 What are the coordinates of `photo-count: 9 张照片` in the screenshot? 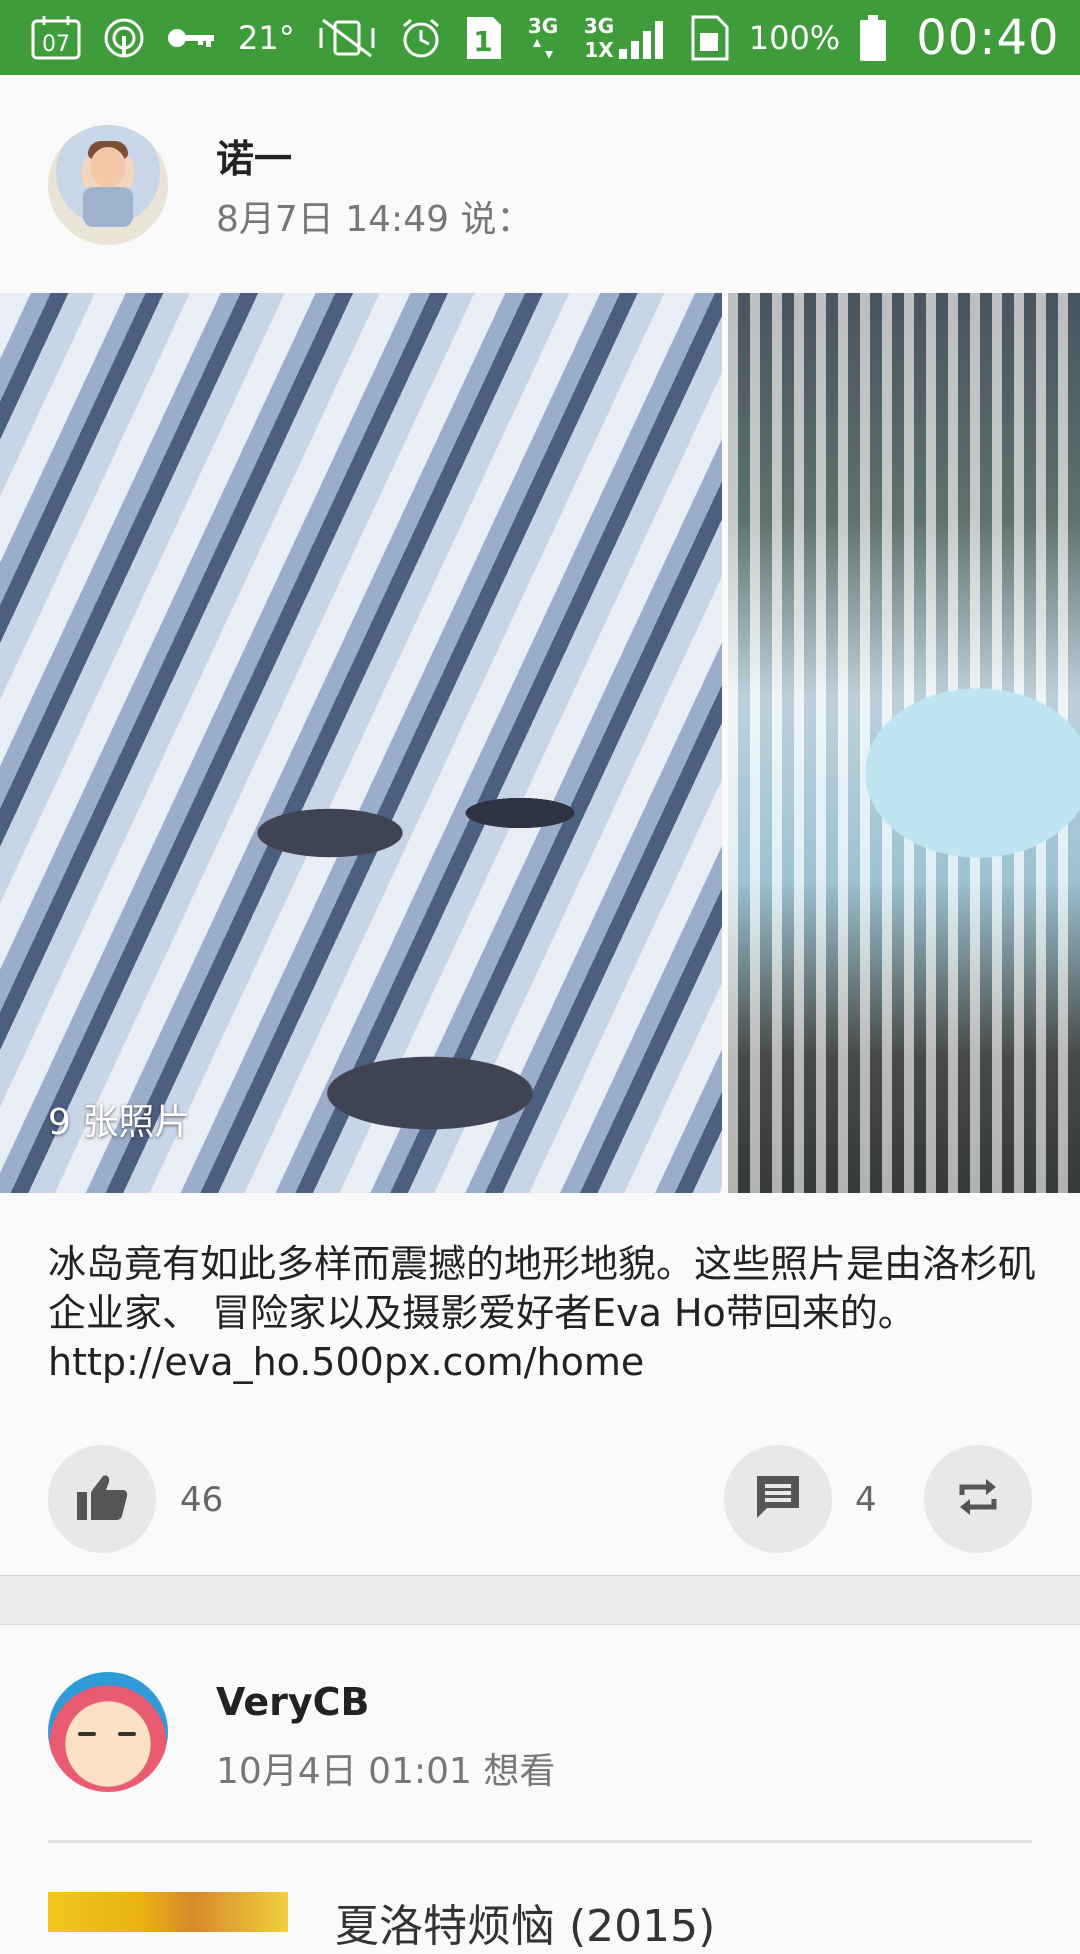 It's located at (119, 1122).